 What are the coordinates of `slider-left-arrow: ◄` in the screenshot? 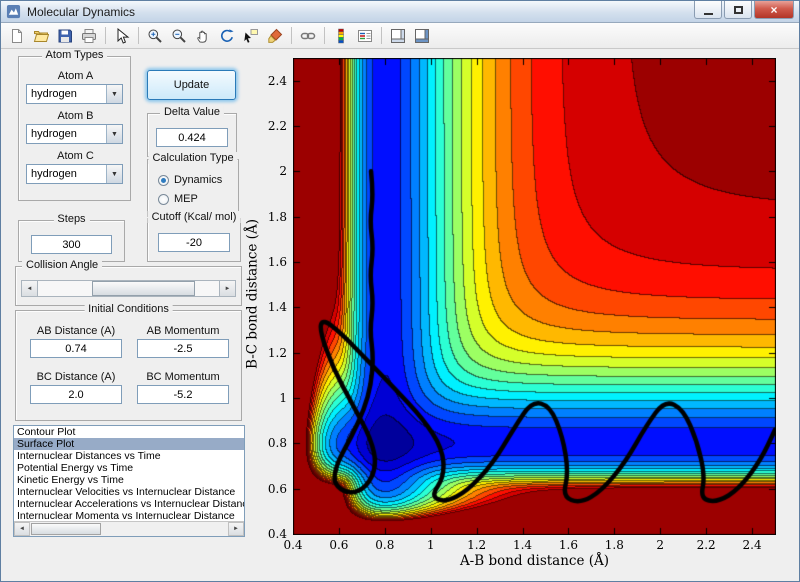 It's located at (29, 288).